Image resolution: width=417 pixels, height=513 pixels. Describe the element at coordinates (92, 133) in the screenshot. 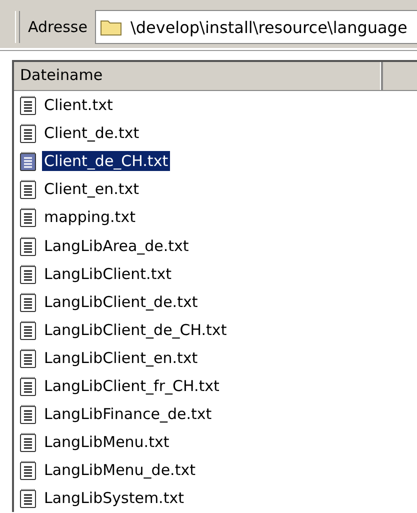

I see `file-name: Client_de.txt` at that location.